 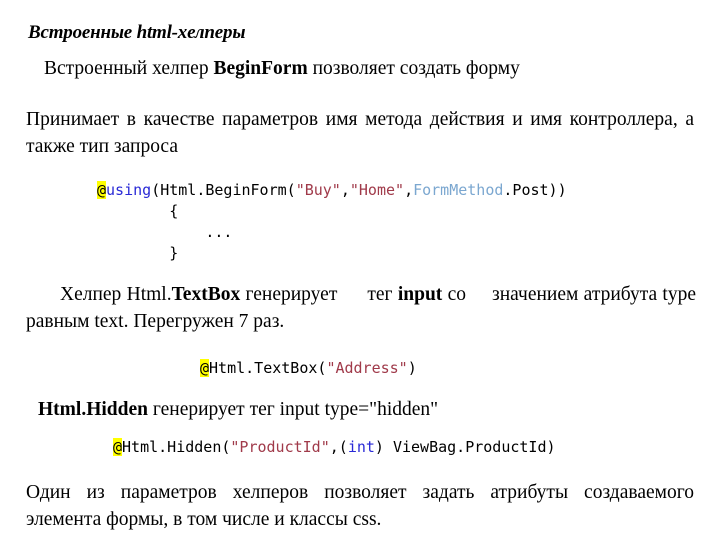 I want to click on text-beginform-pre: Встроенный хелпер, so click(x=129, y=68).